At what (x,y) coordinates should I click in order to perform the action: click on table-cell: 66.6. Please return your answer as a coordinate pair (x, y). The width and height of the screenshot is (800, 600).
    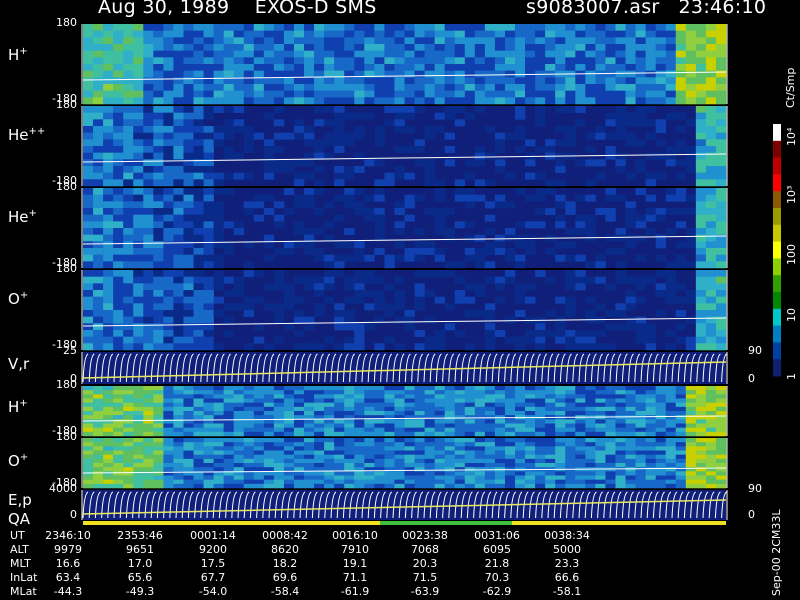
    Looking at the image, I should click on (567, 577).